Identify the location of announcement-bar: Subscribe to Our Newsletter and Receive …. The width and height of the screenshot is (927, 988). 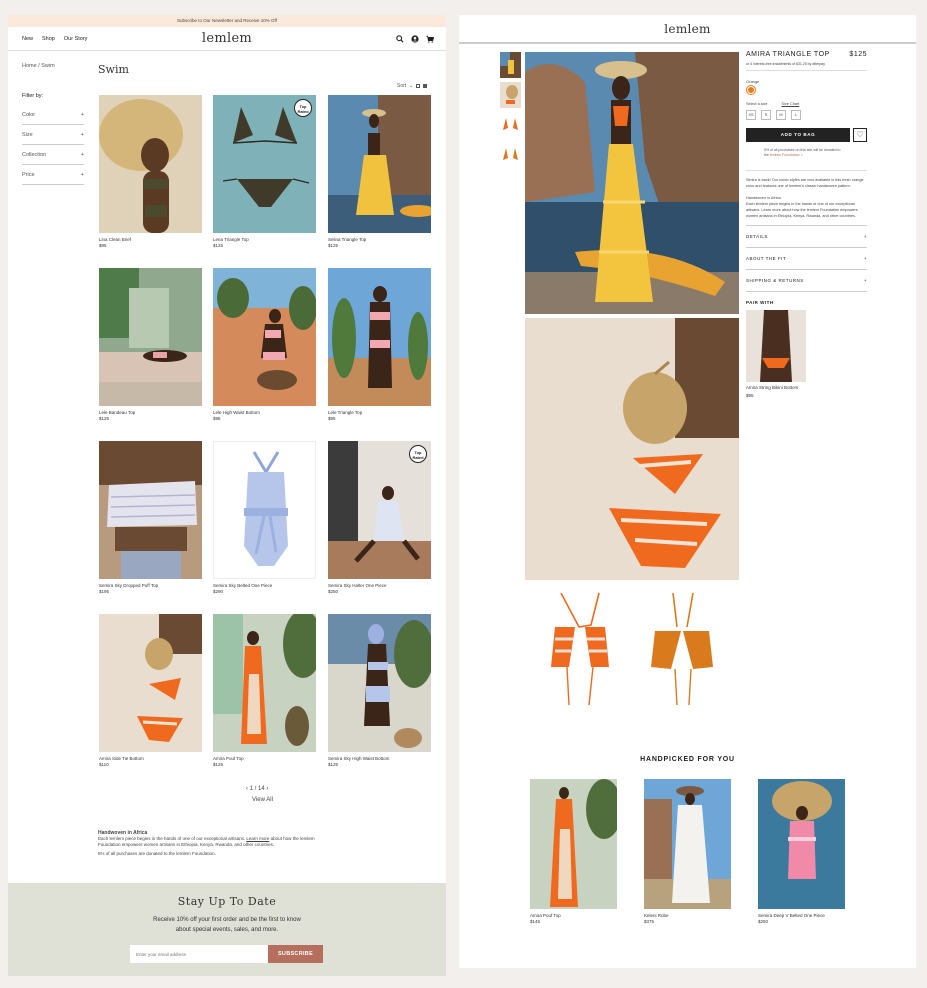
(227, 21).